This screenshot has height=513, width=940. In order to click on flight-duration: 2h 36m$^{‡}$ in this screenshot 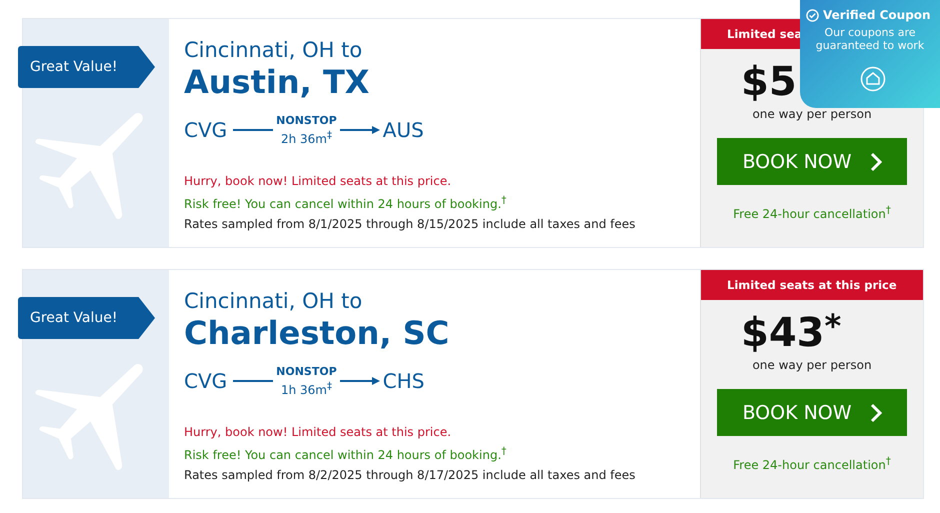, I will do `click(306, 138)`.